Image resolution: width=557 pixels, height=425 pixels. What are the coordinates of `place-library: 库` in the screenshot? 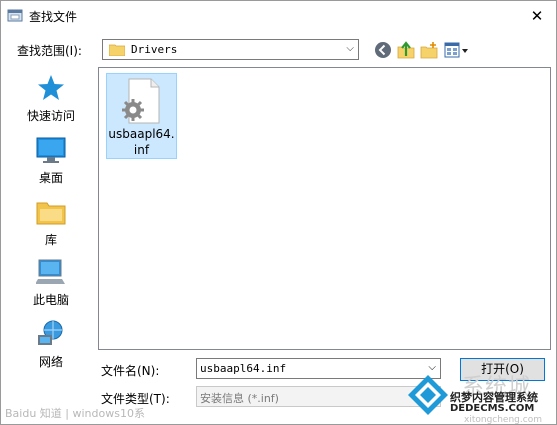 It's located at (51, 225).